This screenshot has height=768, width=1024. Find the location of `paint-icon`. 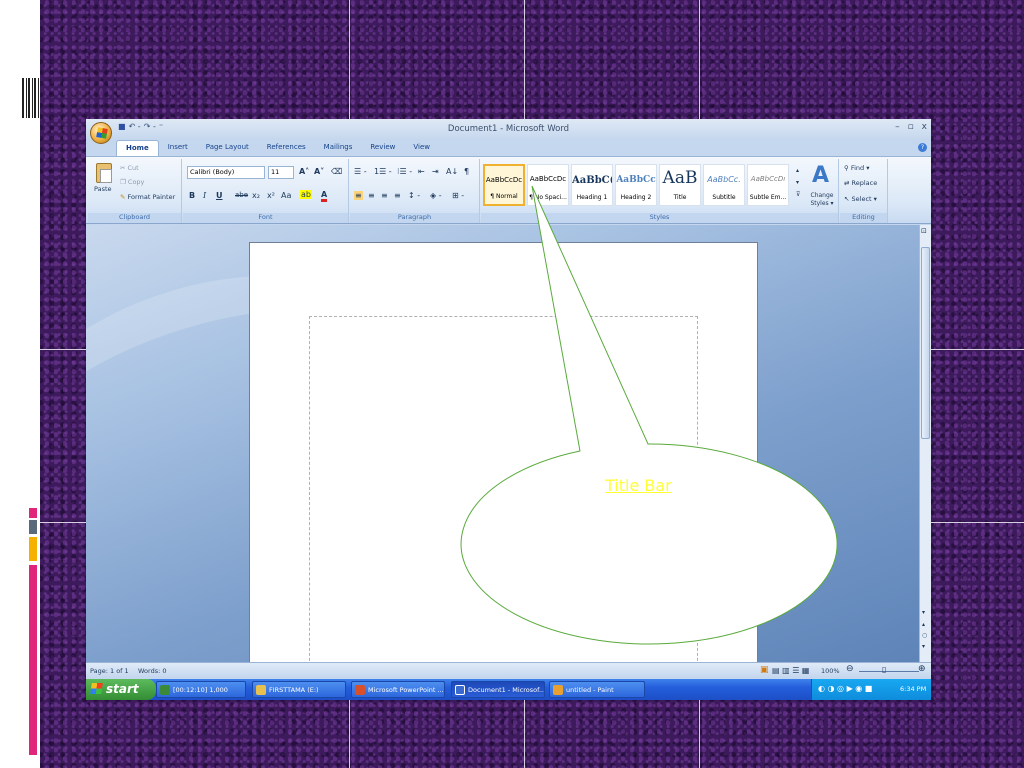

paint-icon is located at coordinates (558, 690).